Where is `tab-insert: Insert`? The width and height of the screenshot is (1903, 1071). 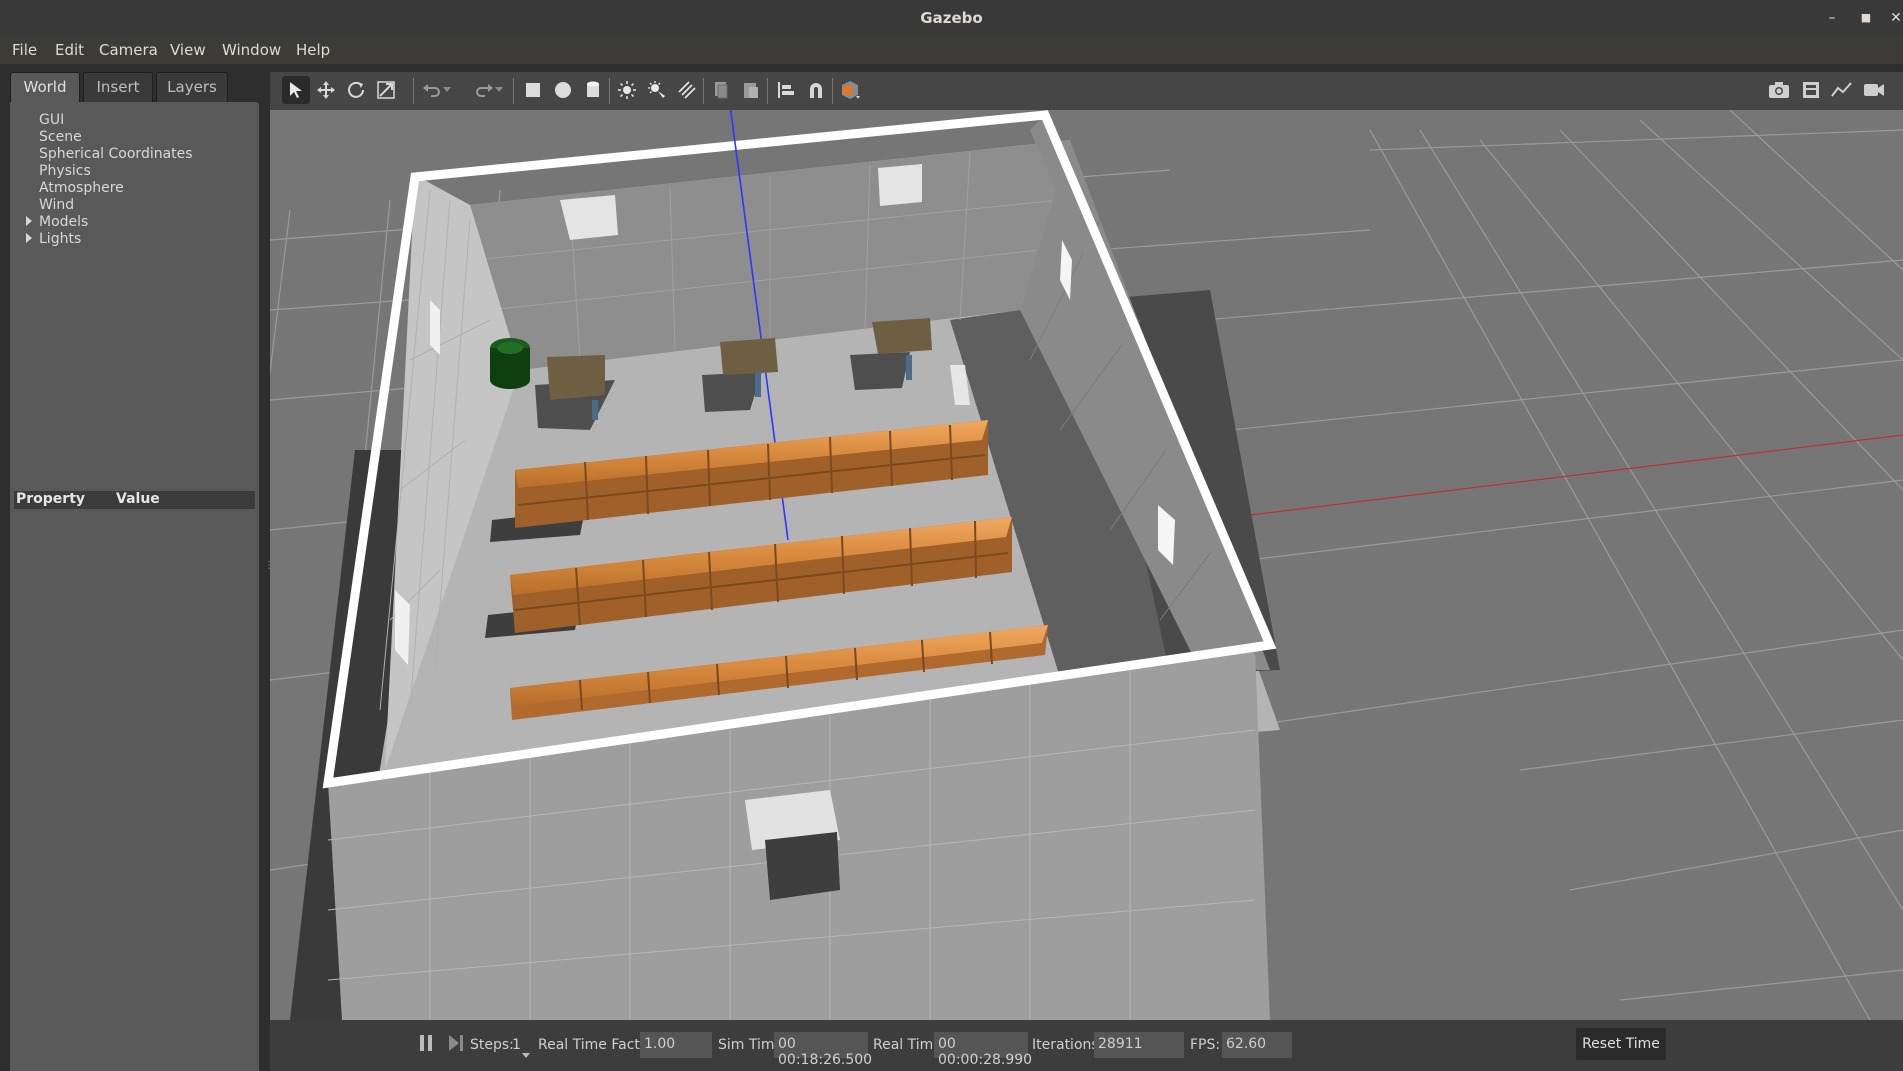 tab-insert: Insert is located at coordinates (118, 87).